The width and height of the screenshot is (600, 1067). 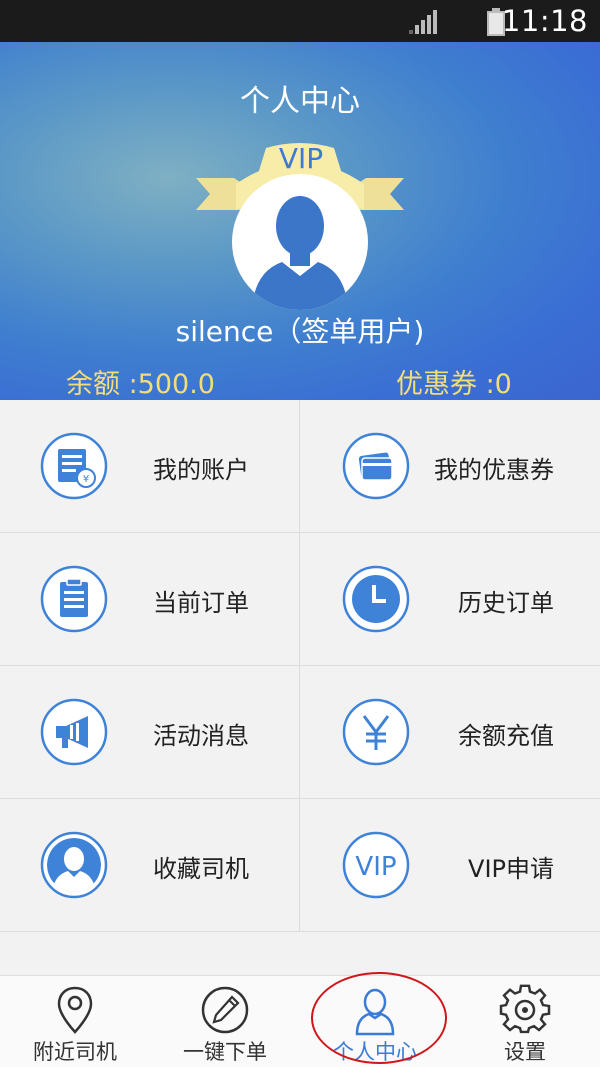 What do you see at coordinates (376, 599) in the screenshot?
I see `clock-icon` at bounding box center [376, 599].